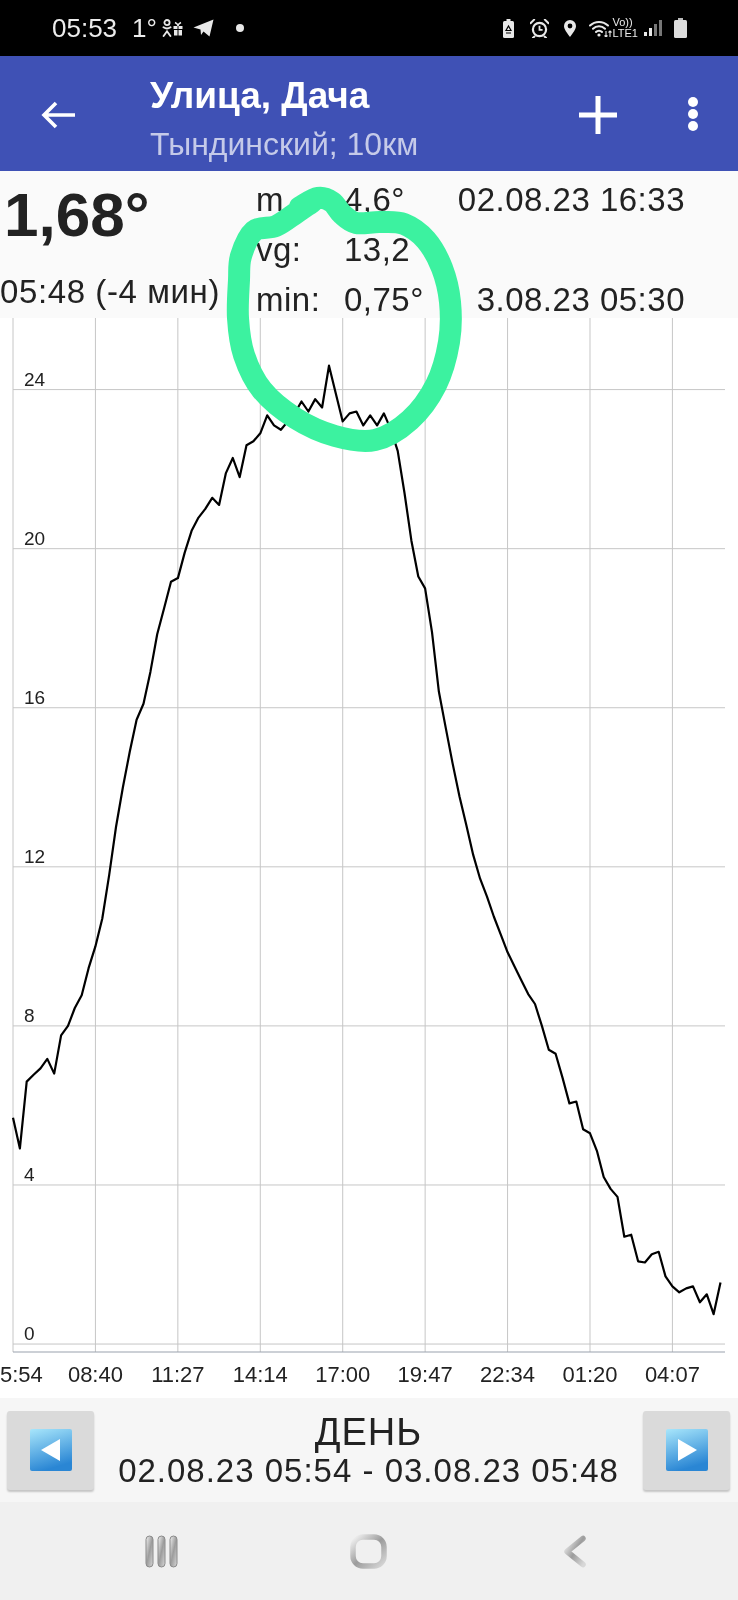  I want to click on more-options-icon, so click(693, 113).